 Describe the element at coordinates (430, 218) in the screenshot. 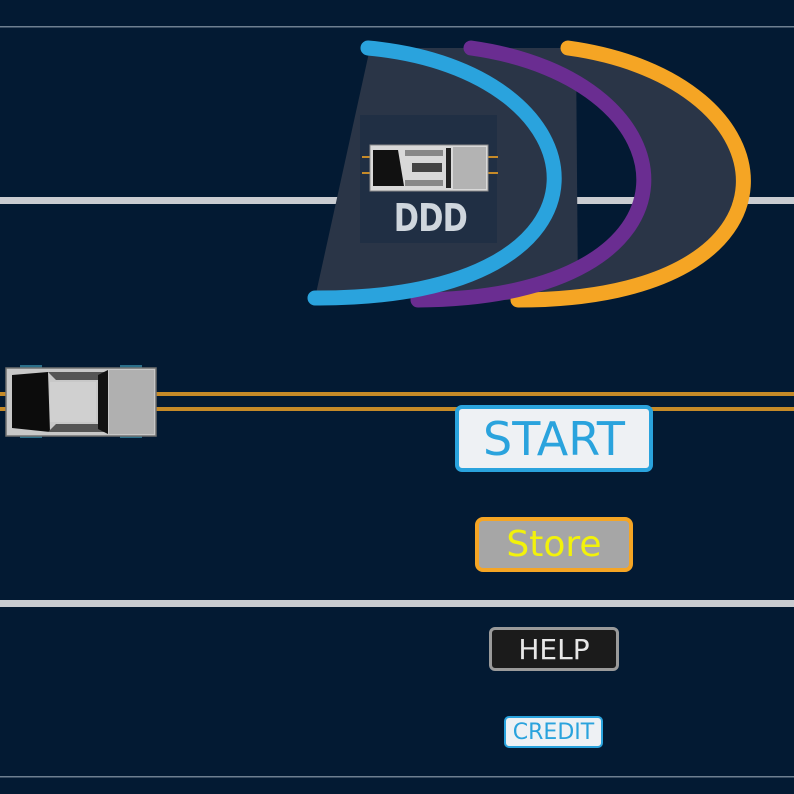

I see `game-logo-text: DDD` at that location.